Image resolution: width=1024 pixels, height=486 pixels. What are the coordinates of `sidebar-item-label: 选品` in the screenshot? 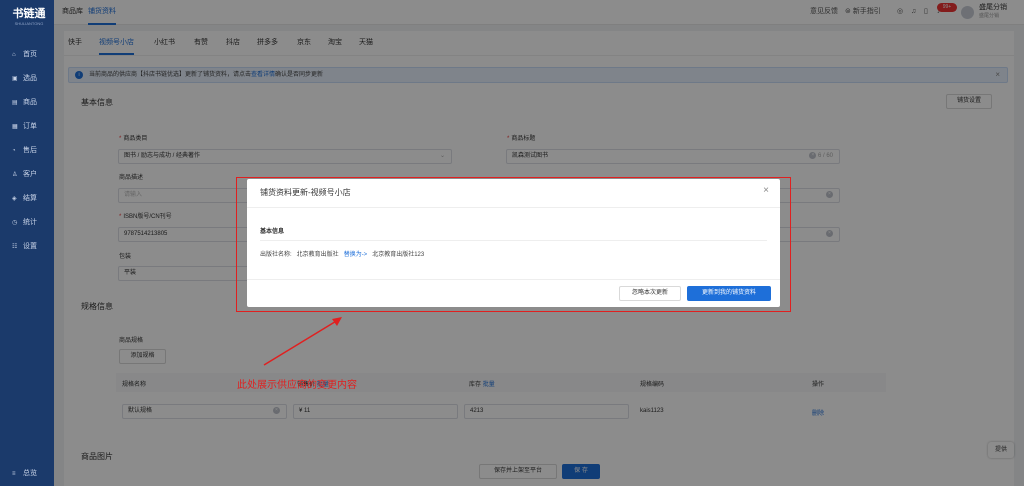 It's located at (30, 78).